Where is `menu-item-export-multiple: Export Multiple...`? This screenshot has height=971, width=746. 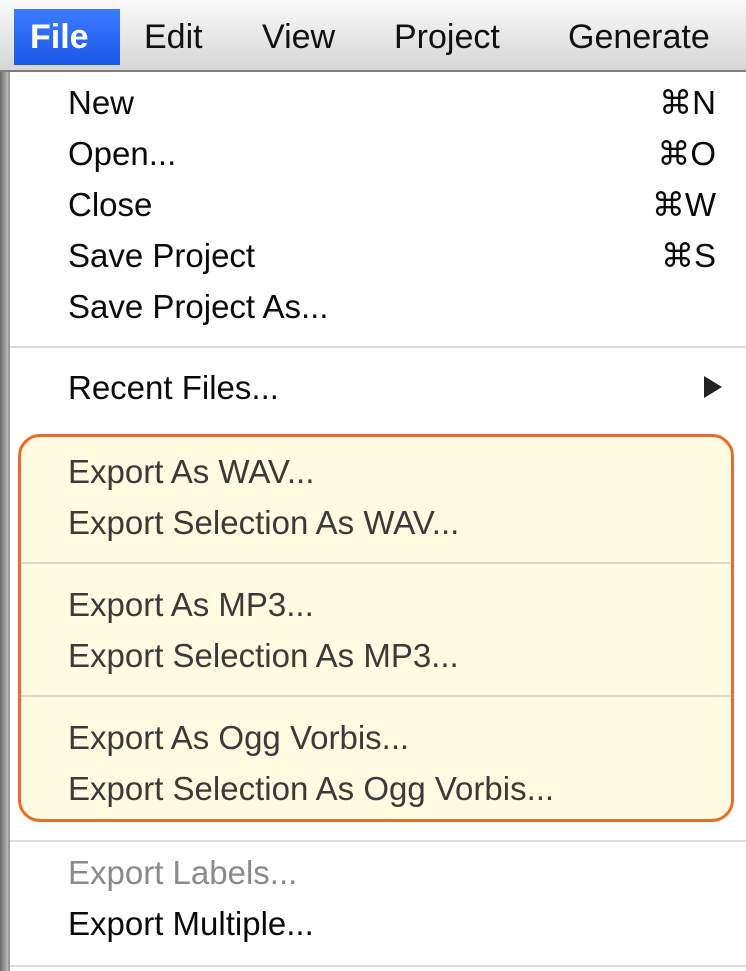
menu-item-export-multiple: Export Multiple... is located at coordinates (191, 923).